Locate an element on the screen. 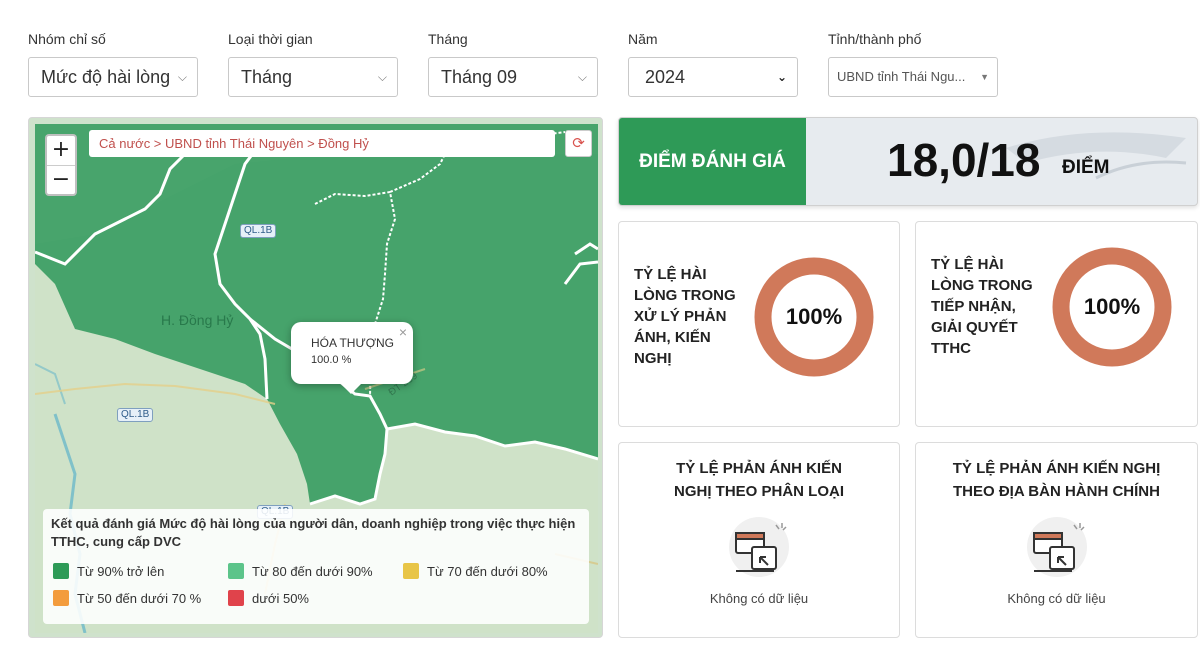  filter-year: Năm is located at coordinates (643, 39).